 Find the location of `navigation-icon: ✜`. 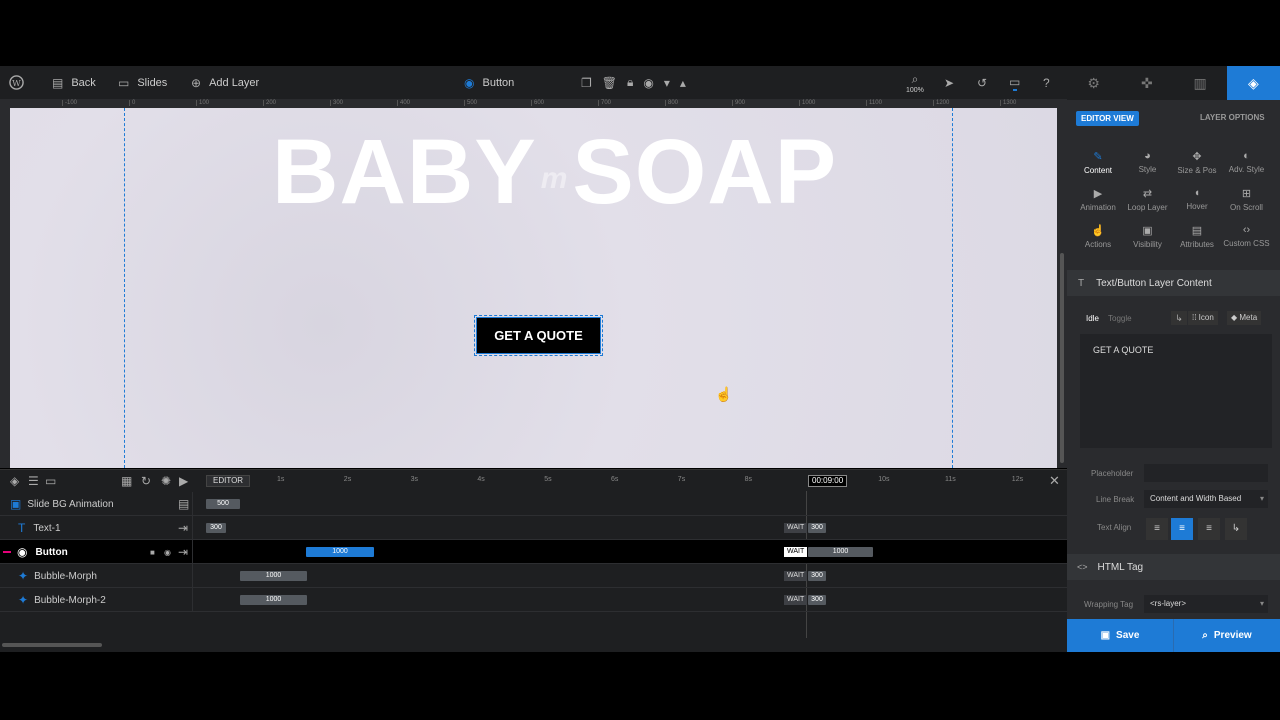

navigation-icon: ✜ is located at coordinates (1146, 83).